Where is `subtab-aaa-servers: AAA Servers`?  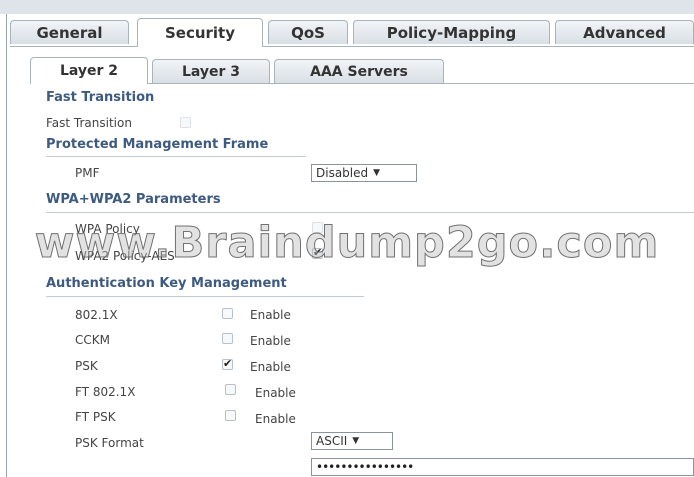 subtab-aaa-servers: AAA Servers is located at coordinates (359, 71).